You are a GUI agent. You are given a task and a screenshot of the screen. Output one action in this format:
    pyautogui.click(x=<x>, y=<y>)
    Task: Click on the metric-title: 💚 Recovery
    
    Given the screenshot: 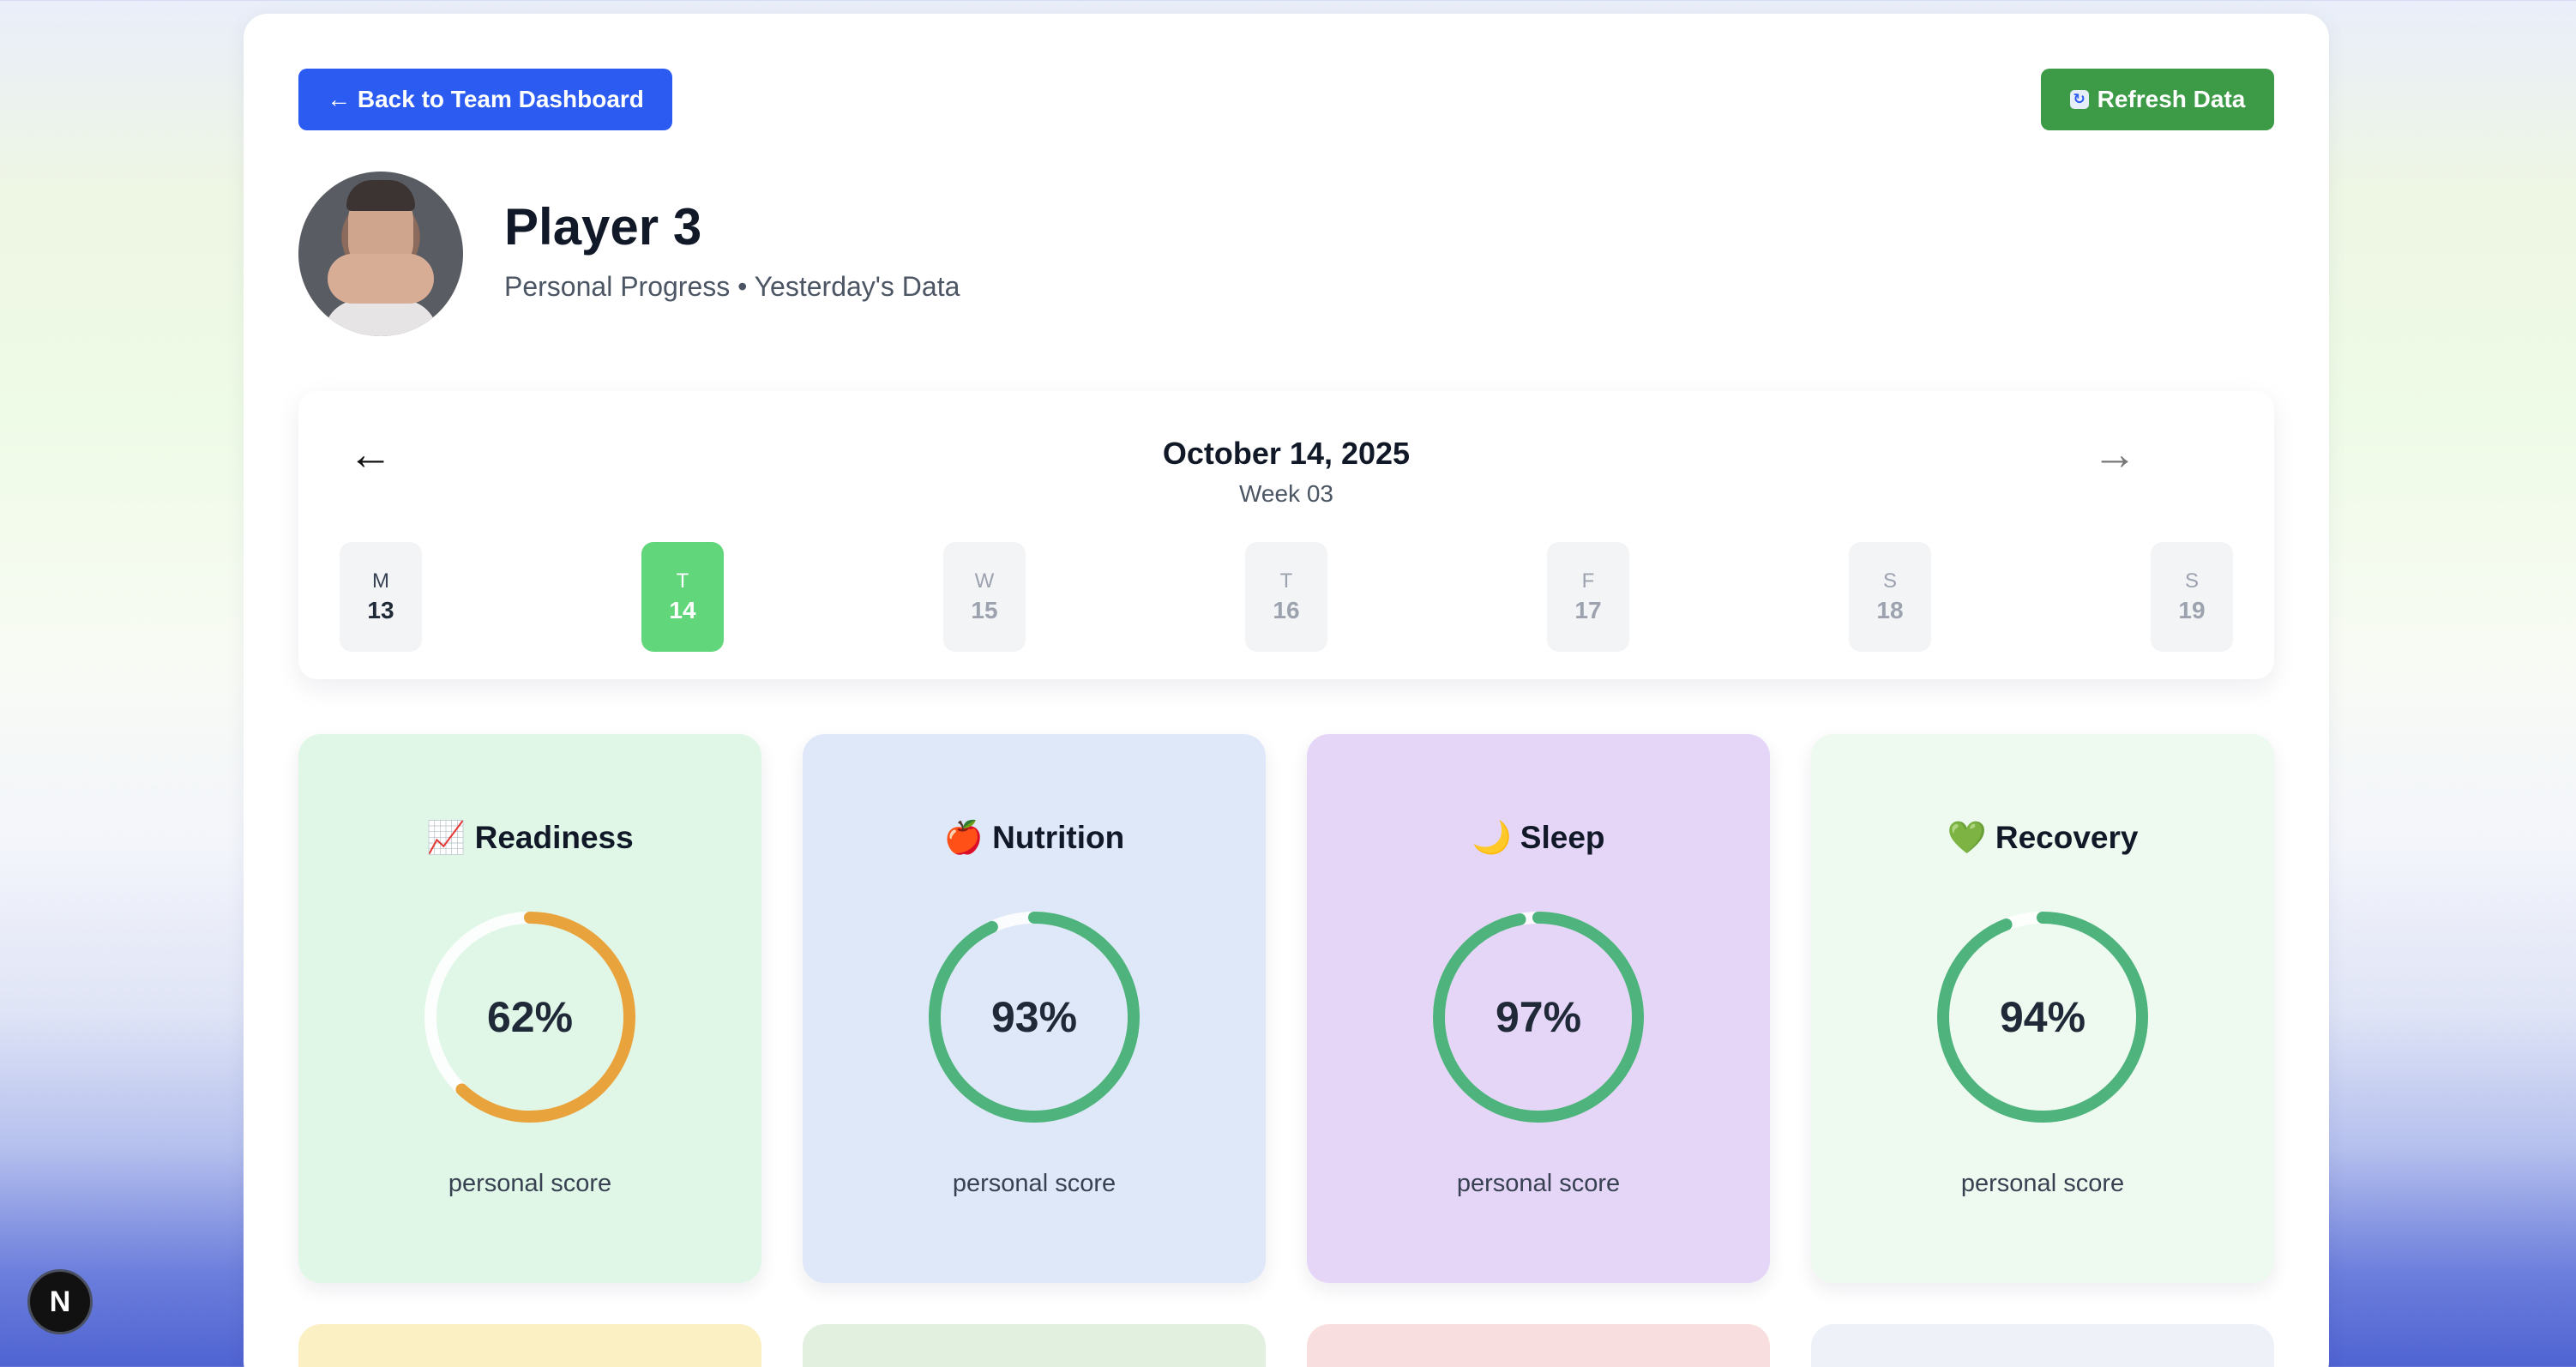 What is the action you would take?
    pyautogui.click(x=2043, y=838)
    